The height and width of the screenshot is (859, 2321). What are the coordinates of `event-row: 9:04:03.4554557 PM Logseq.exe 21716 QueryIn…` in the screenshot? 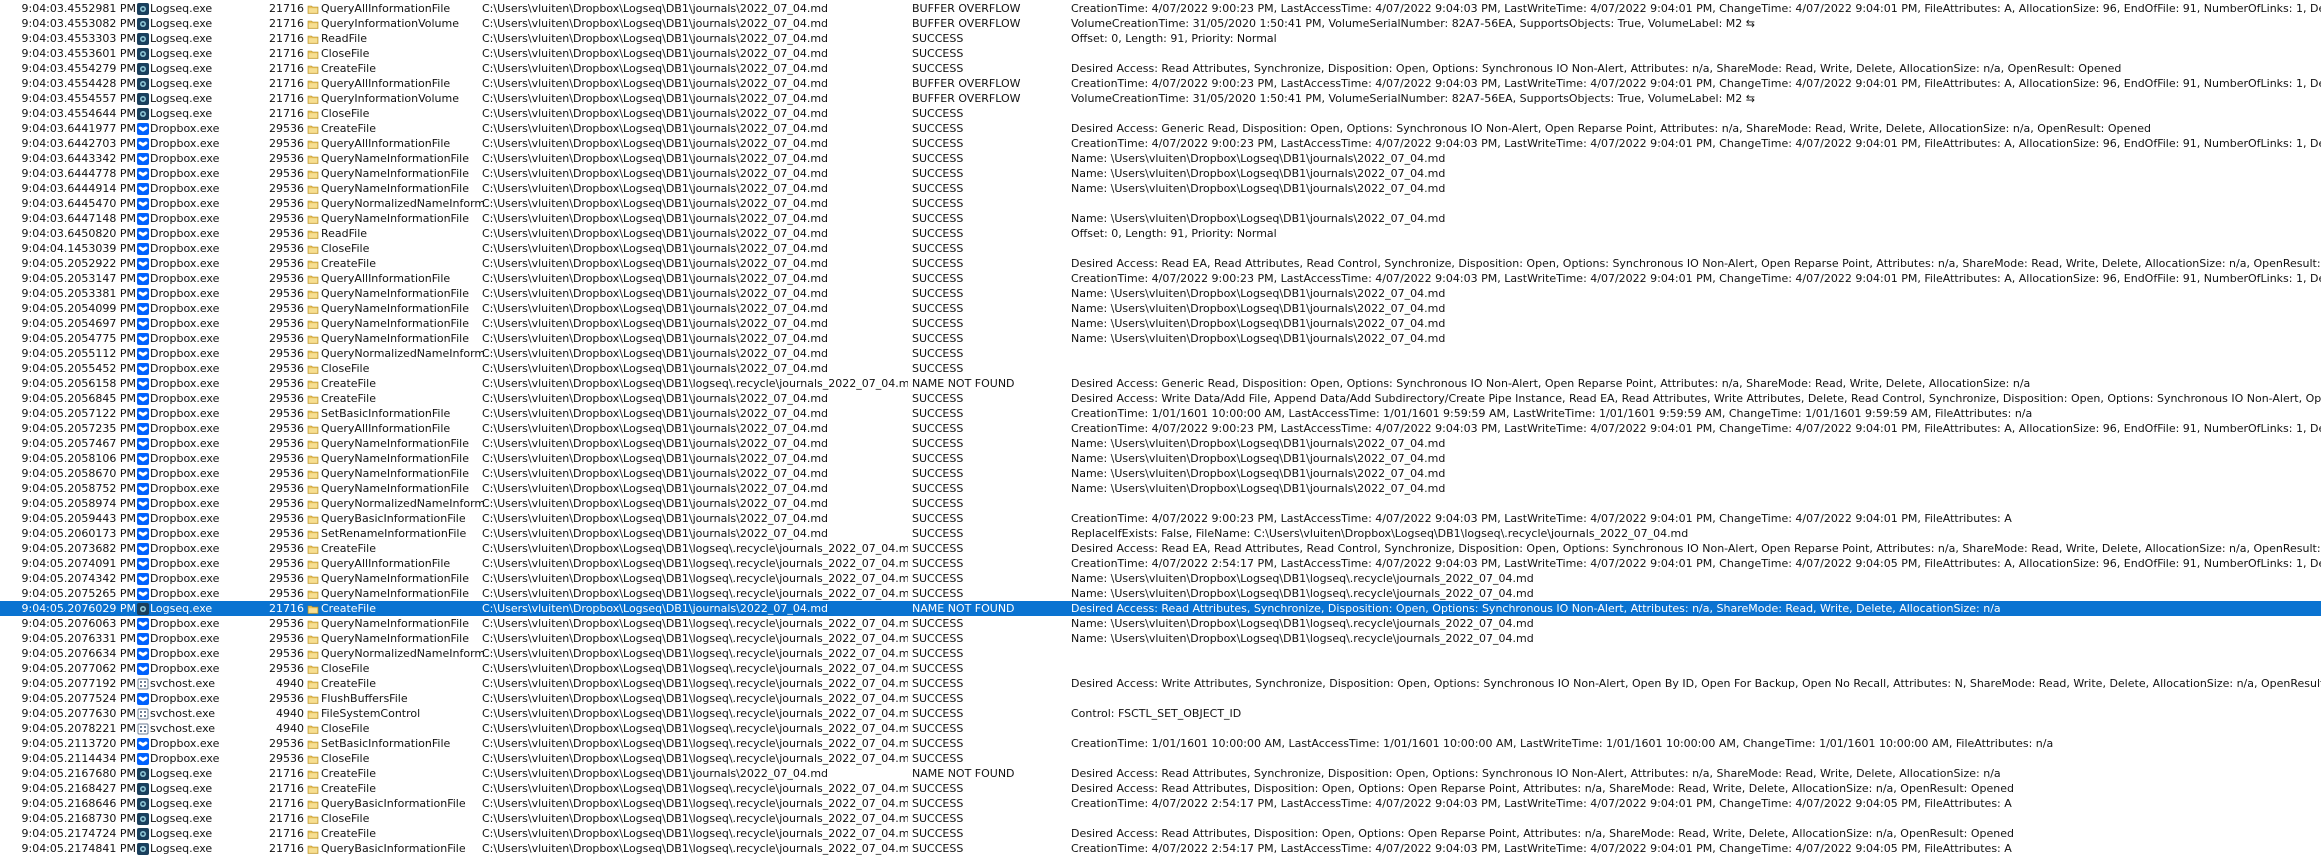 It's located at (1160, 98).